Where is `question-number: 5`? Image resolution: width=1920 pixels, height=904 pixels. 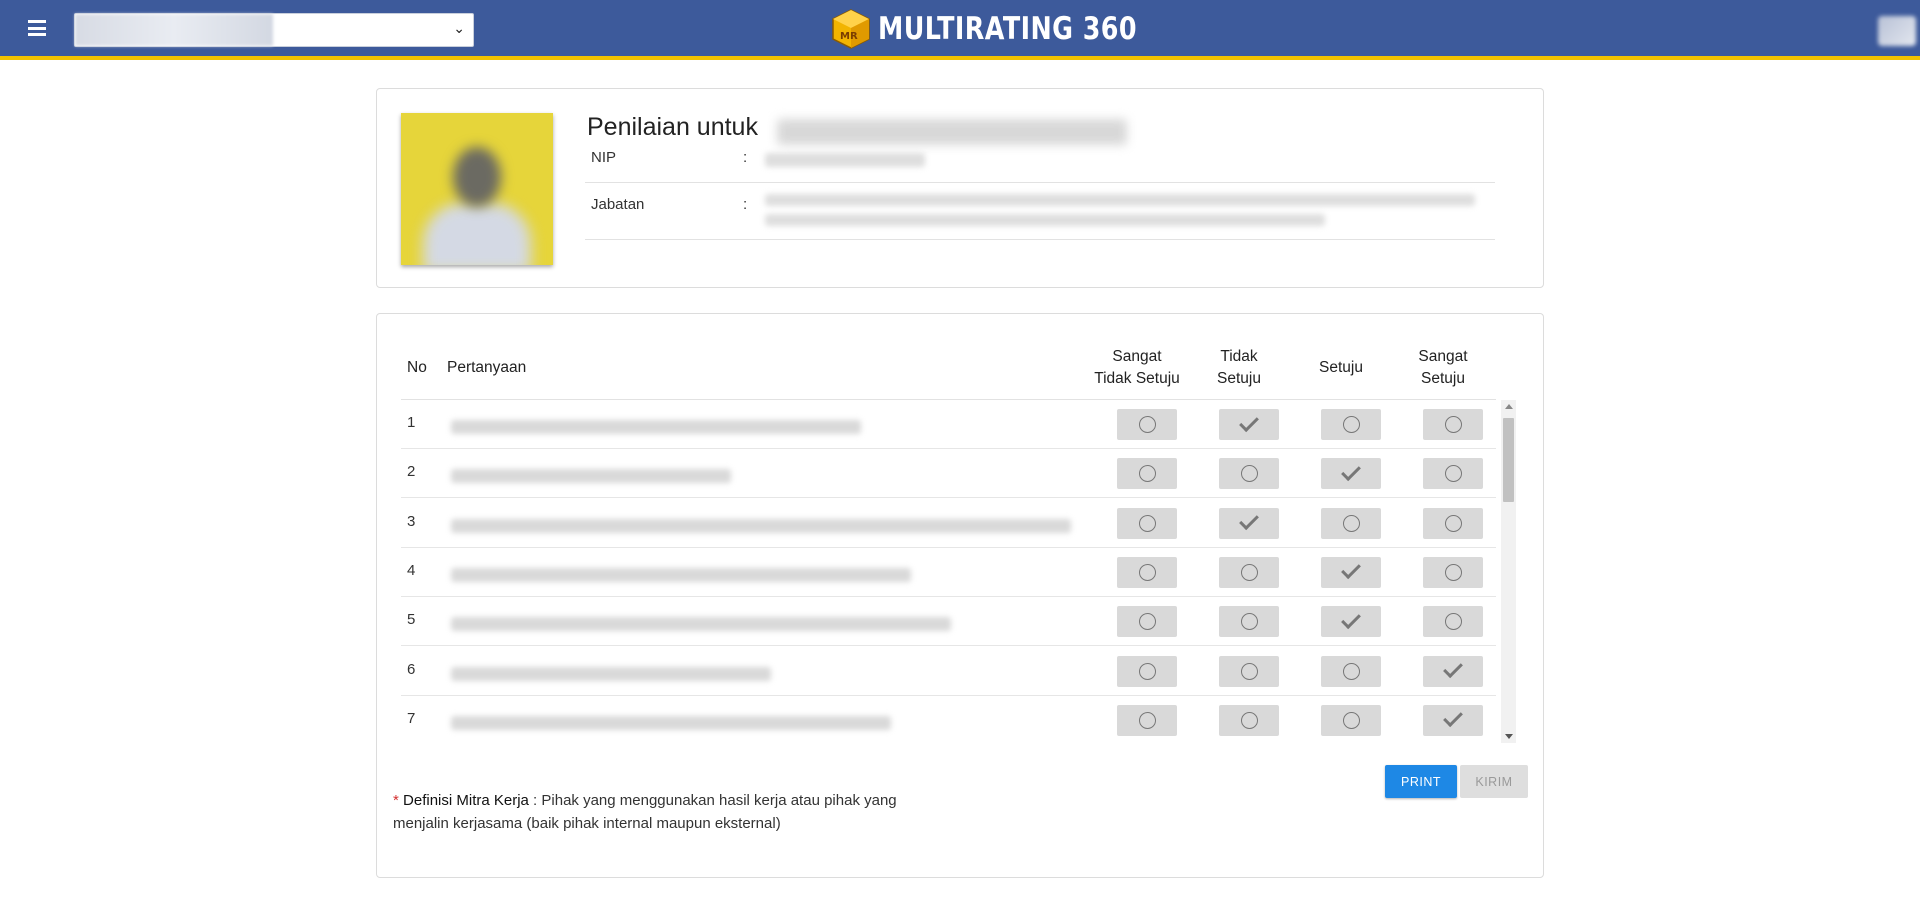 question-number: 5 is located at coordinates (411, 620).